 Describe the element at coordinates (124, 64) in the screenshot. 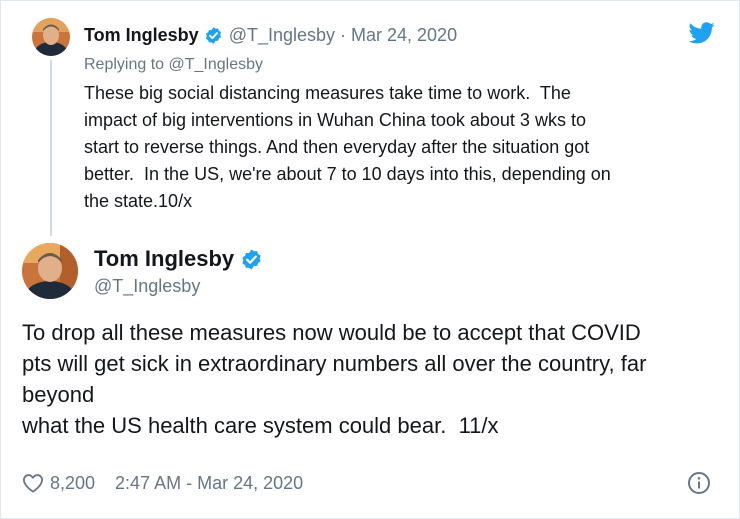

I see `replying-to-label: Replying to` at that location.